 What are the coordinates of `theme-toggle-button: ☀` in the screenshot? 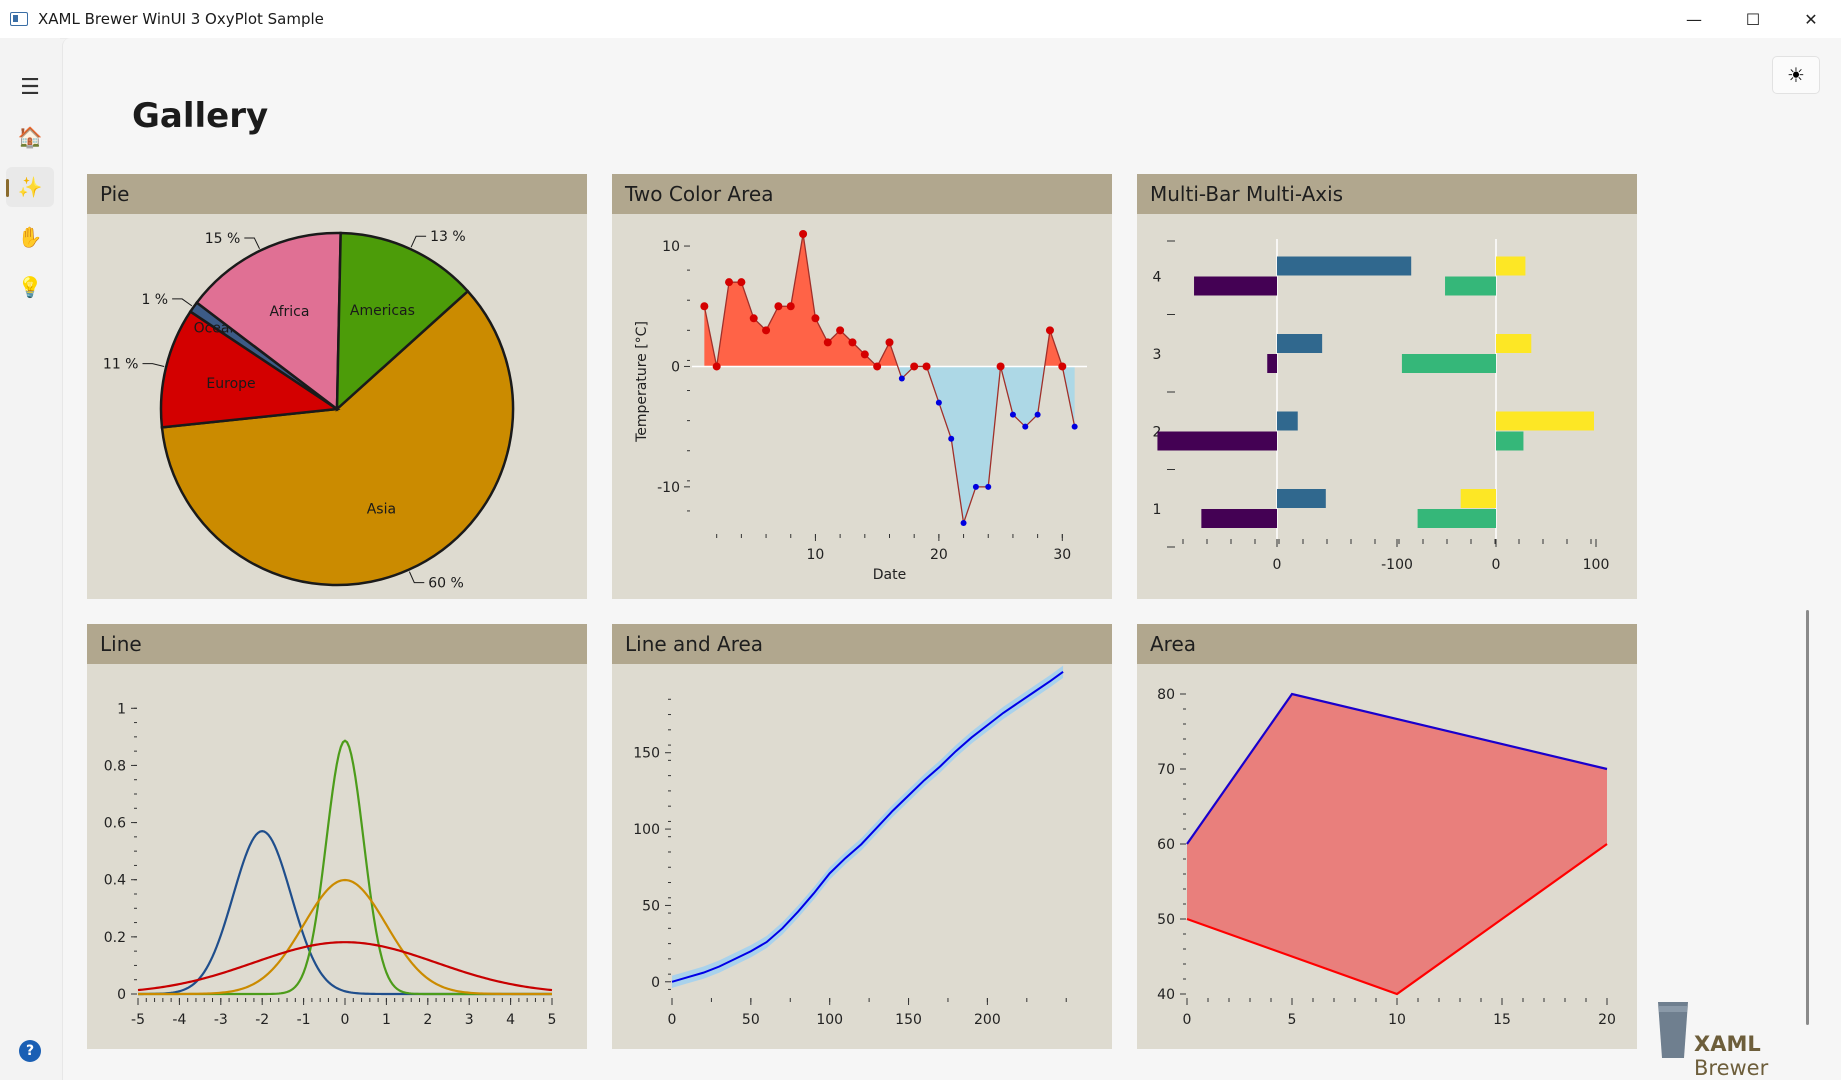 It's located at (1796, 75).